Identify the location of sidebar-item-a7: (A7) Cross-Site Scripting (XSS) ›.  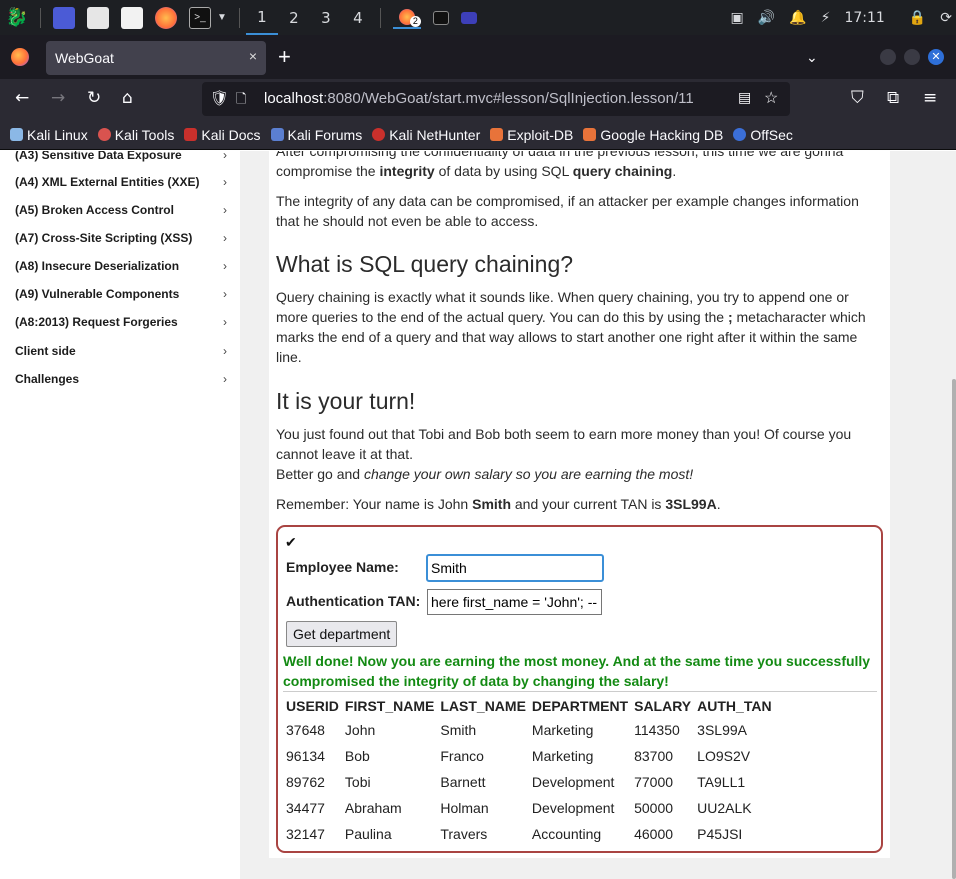
(121, 238).